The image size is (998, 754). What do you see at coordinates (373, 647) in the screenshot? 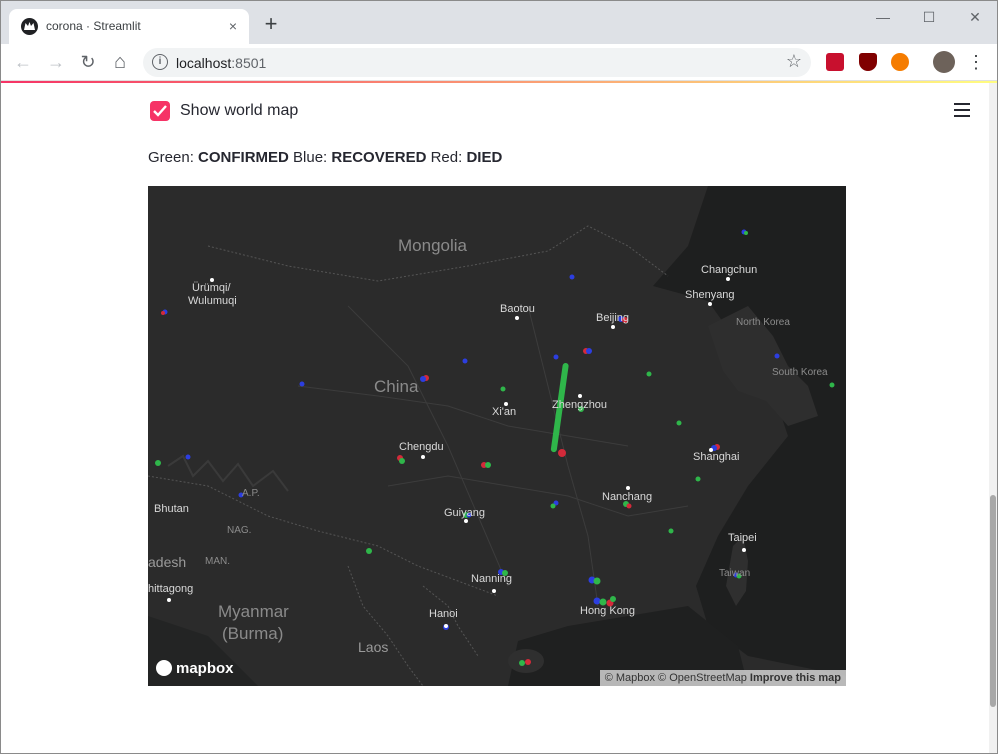
I see `map-label-laos: Laos` at bounding box center [373, 647].